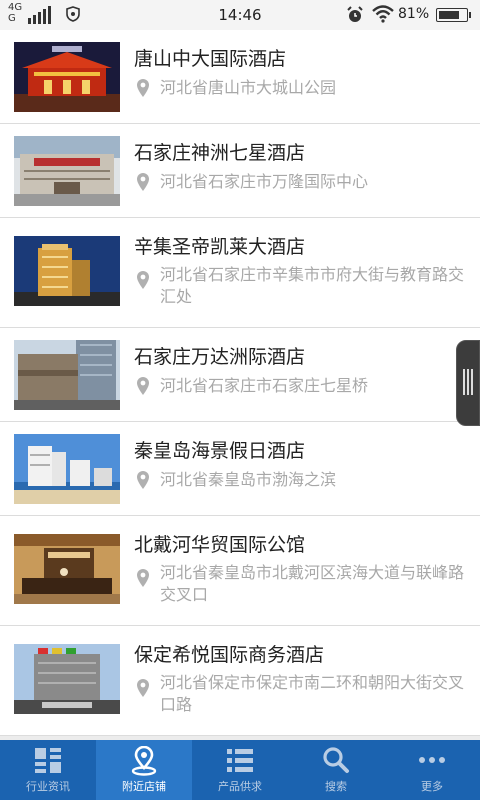  Describe the element at coordinates (220, 451) in the screenshot. I see `hotel-name: 秦皇岛海景假日酒店` at that location.